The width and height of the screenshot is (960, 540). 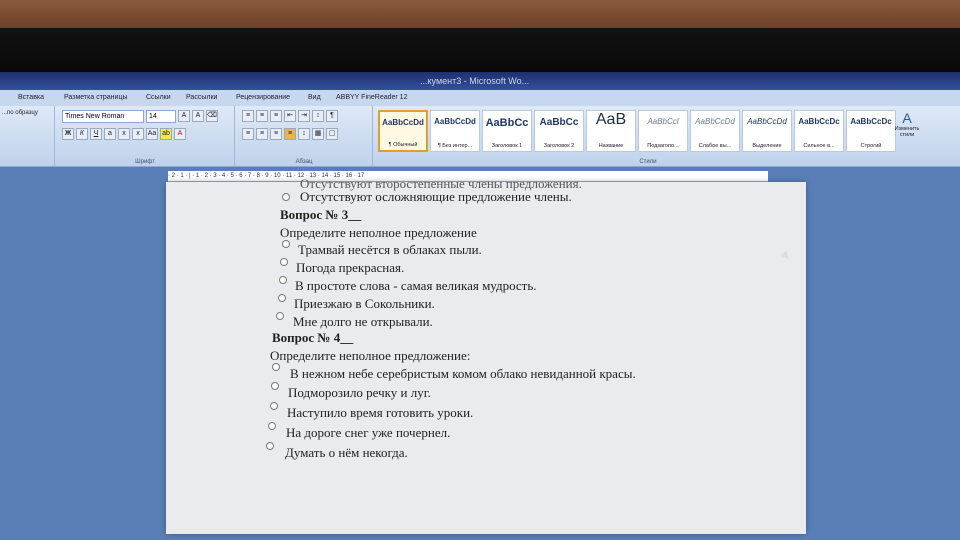 What do you see at coordinates (262, 116) in the screenshot?
I see `numbering-icon: ≡` at bounding box center [262, 116].